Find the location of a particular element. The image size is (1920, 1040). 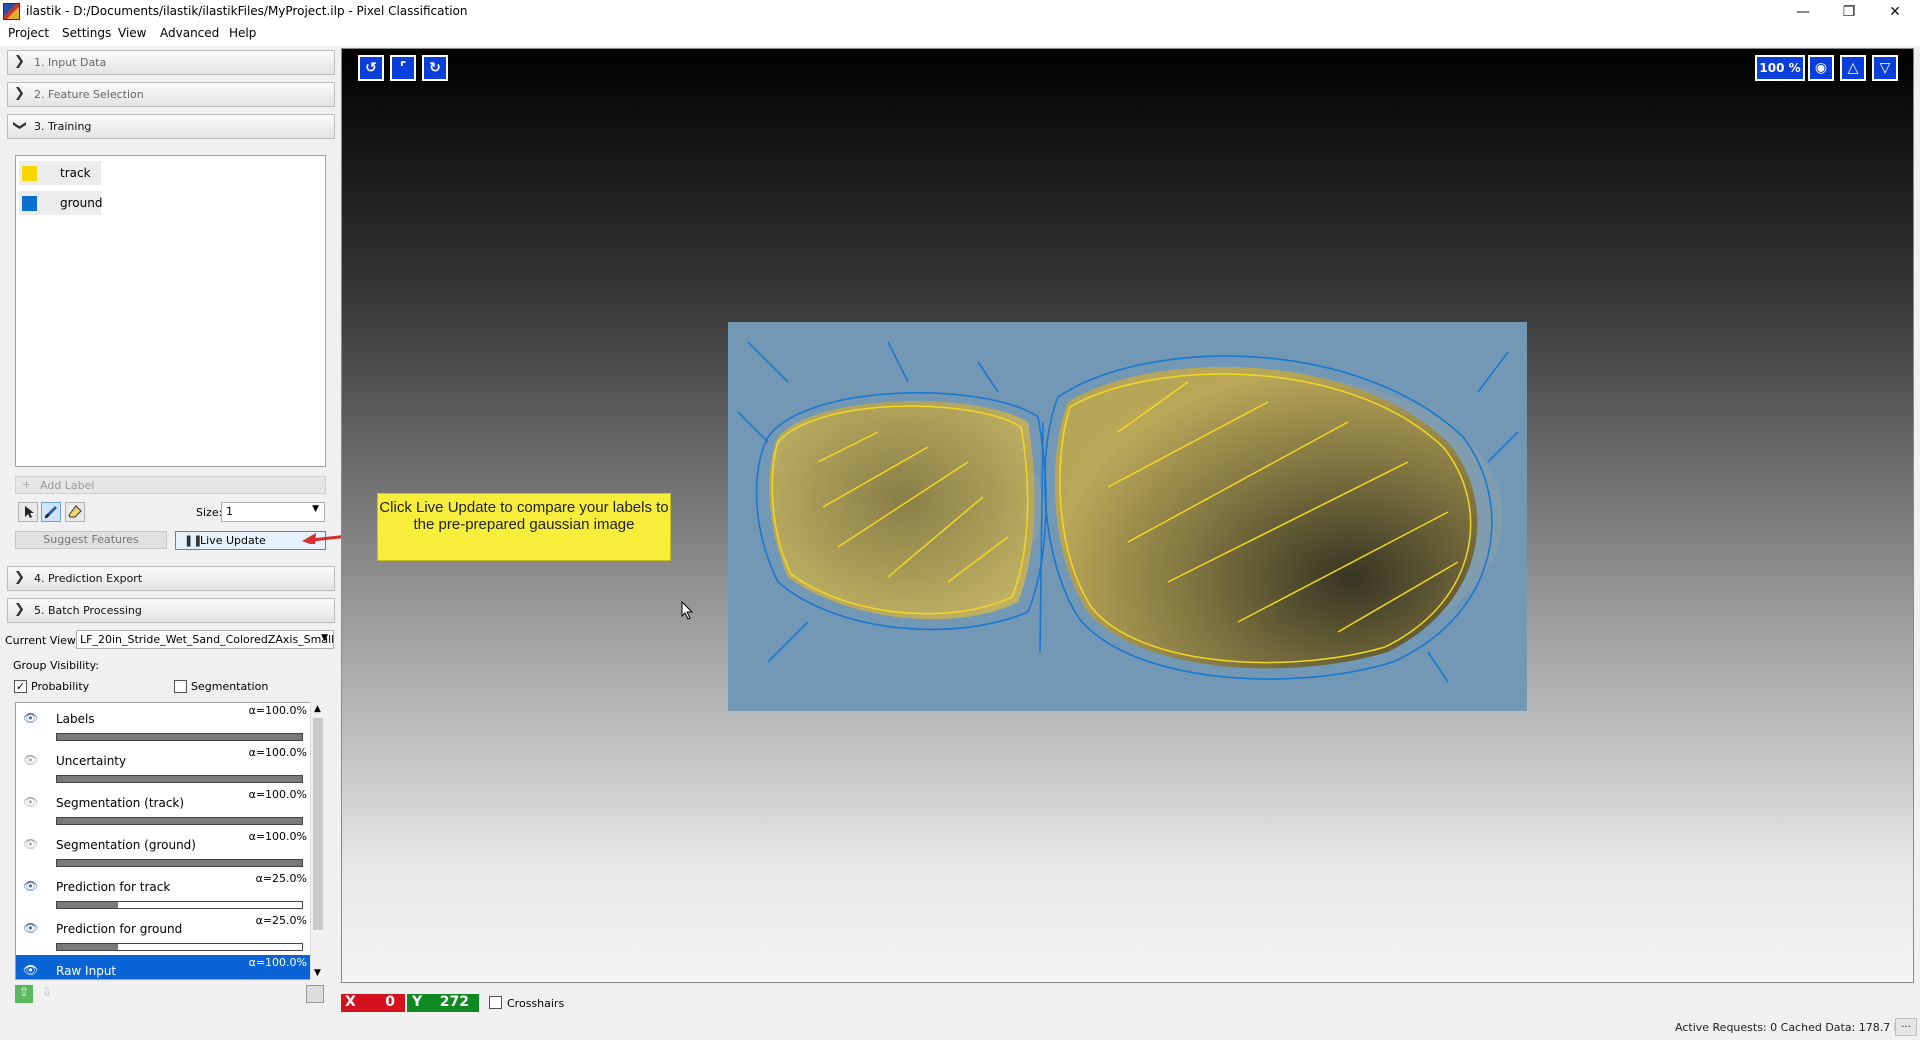

crosshairs-label: Crosshairs is located at coordinates (536, 1003).